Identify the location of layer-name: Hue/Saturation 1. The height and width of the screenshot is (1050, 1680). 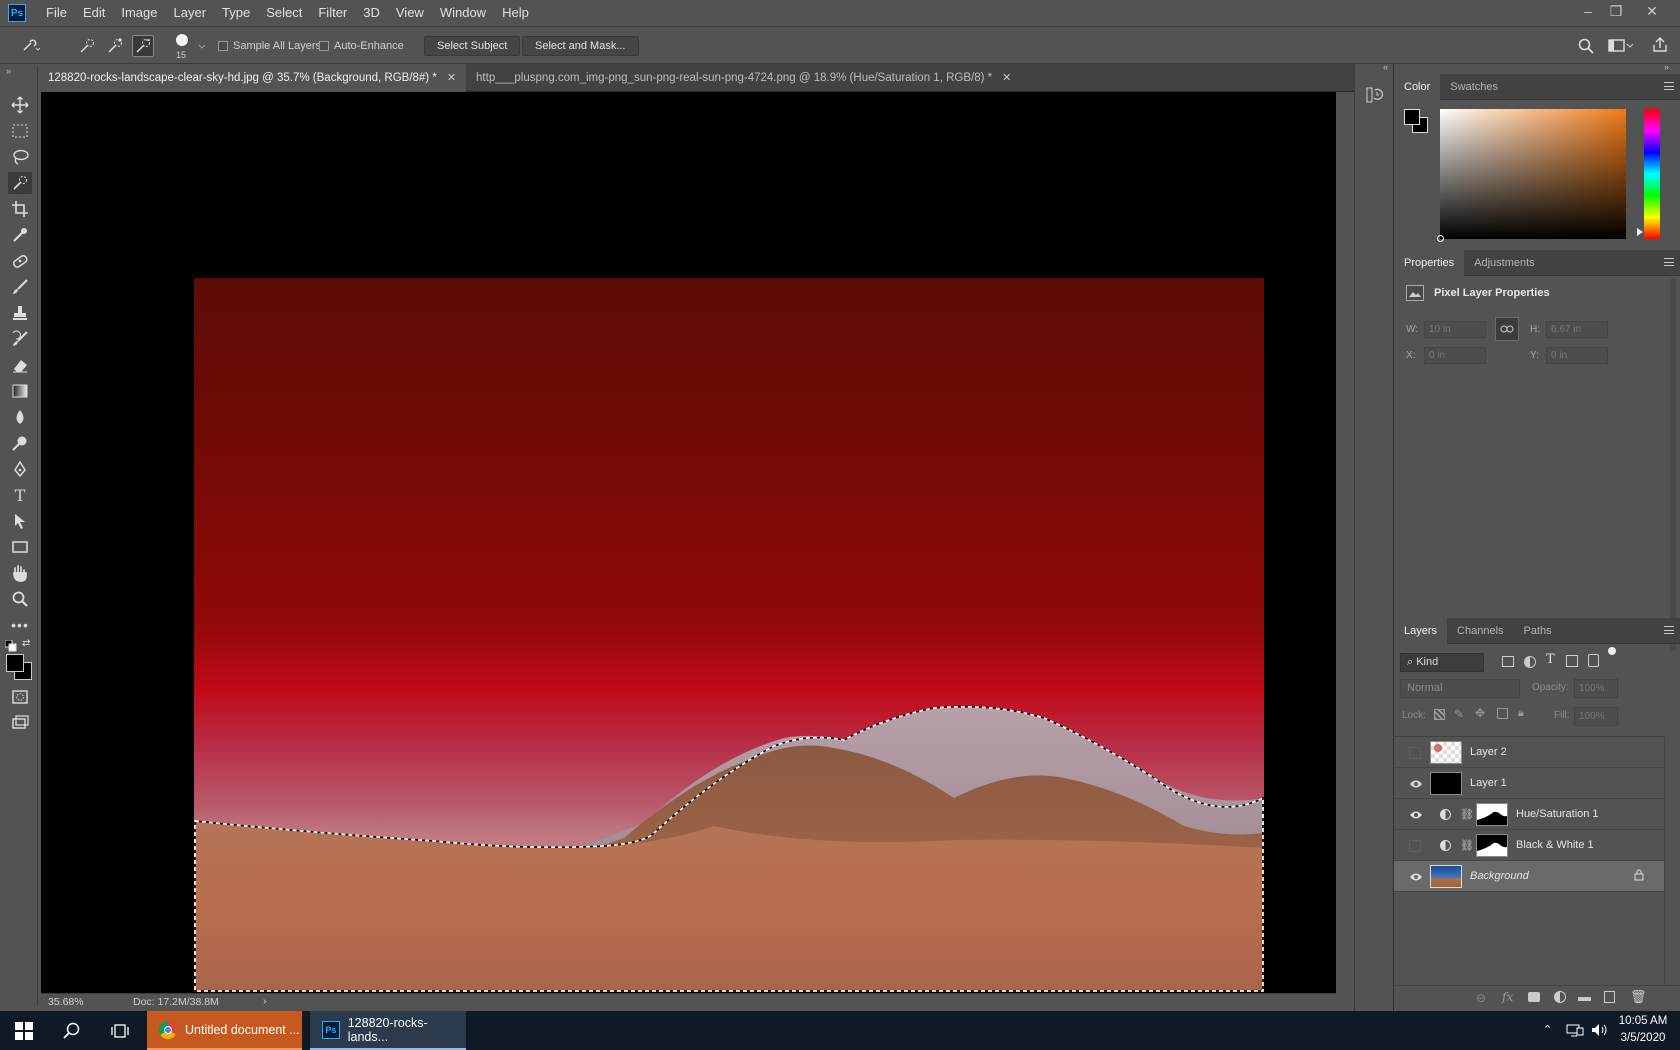
(1557, 814).